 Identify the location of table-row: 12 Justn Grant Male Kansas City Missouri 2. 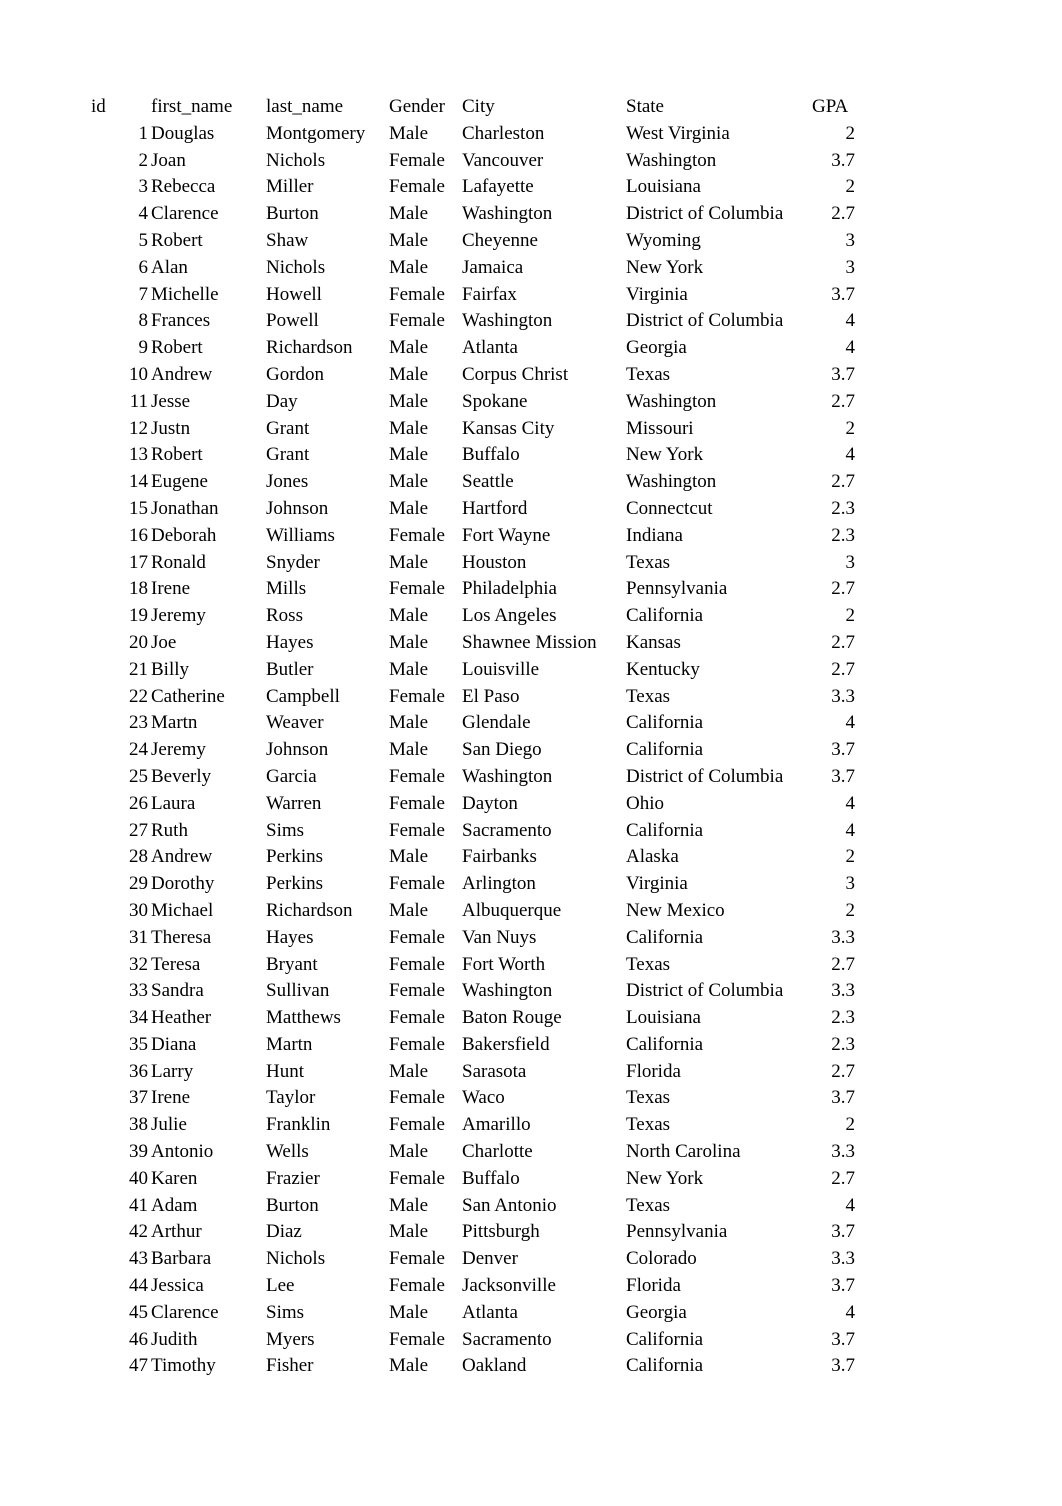
(531, 429).